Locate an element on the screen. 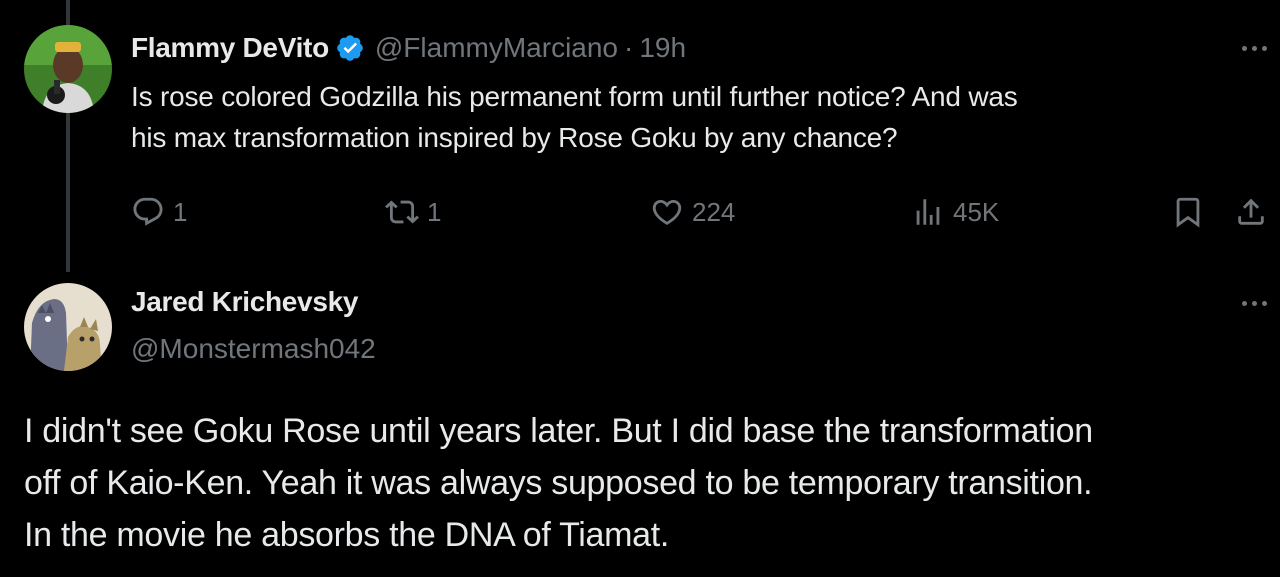 This screenshot has width=1280, height=577. timestamp: 19h is located at coordinates (662, 48).